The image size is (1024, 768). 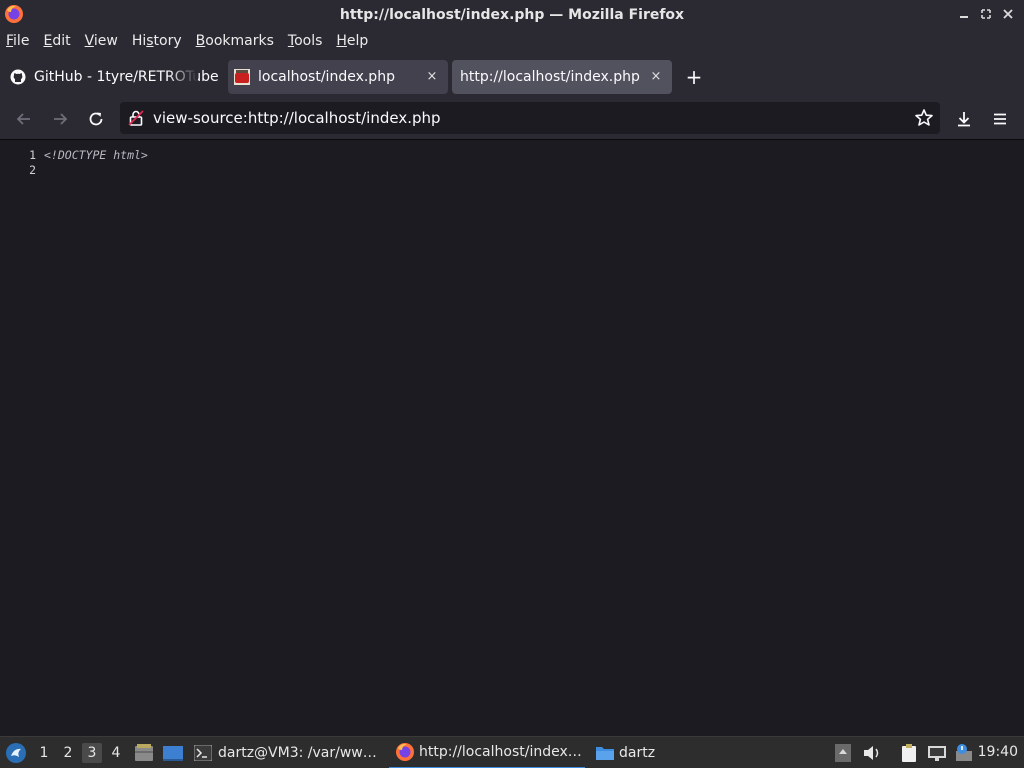 What do you see at coordinates (550, 77) in the screenshot?
I see `tab-label: http://localhost/index.php` at bounding box center [550, 77].